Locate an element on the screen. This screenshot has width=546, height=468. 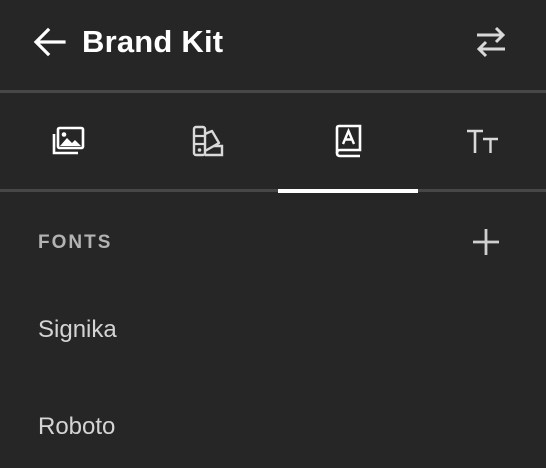
color-palette-icon is located at coordinates (208, 141).